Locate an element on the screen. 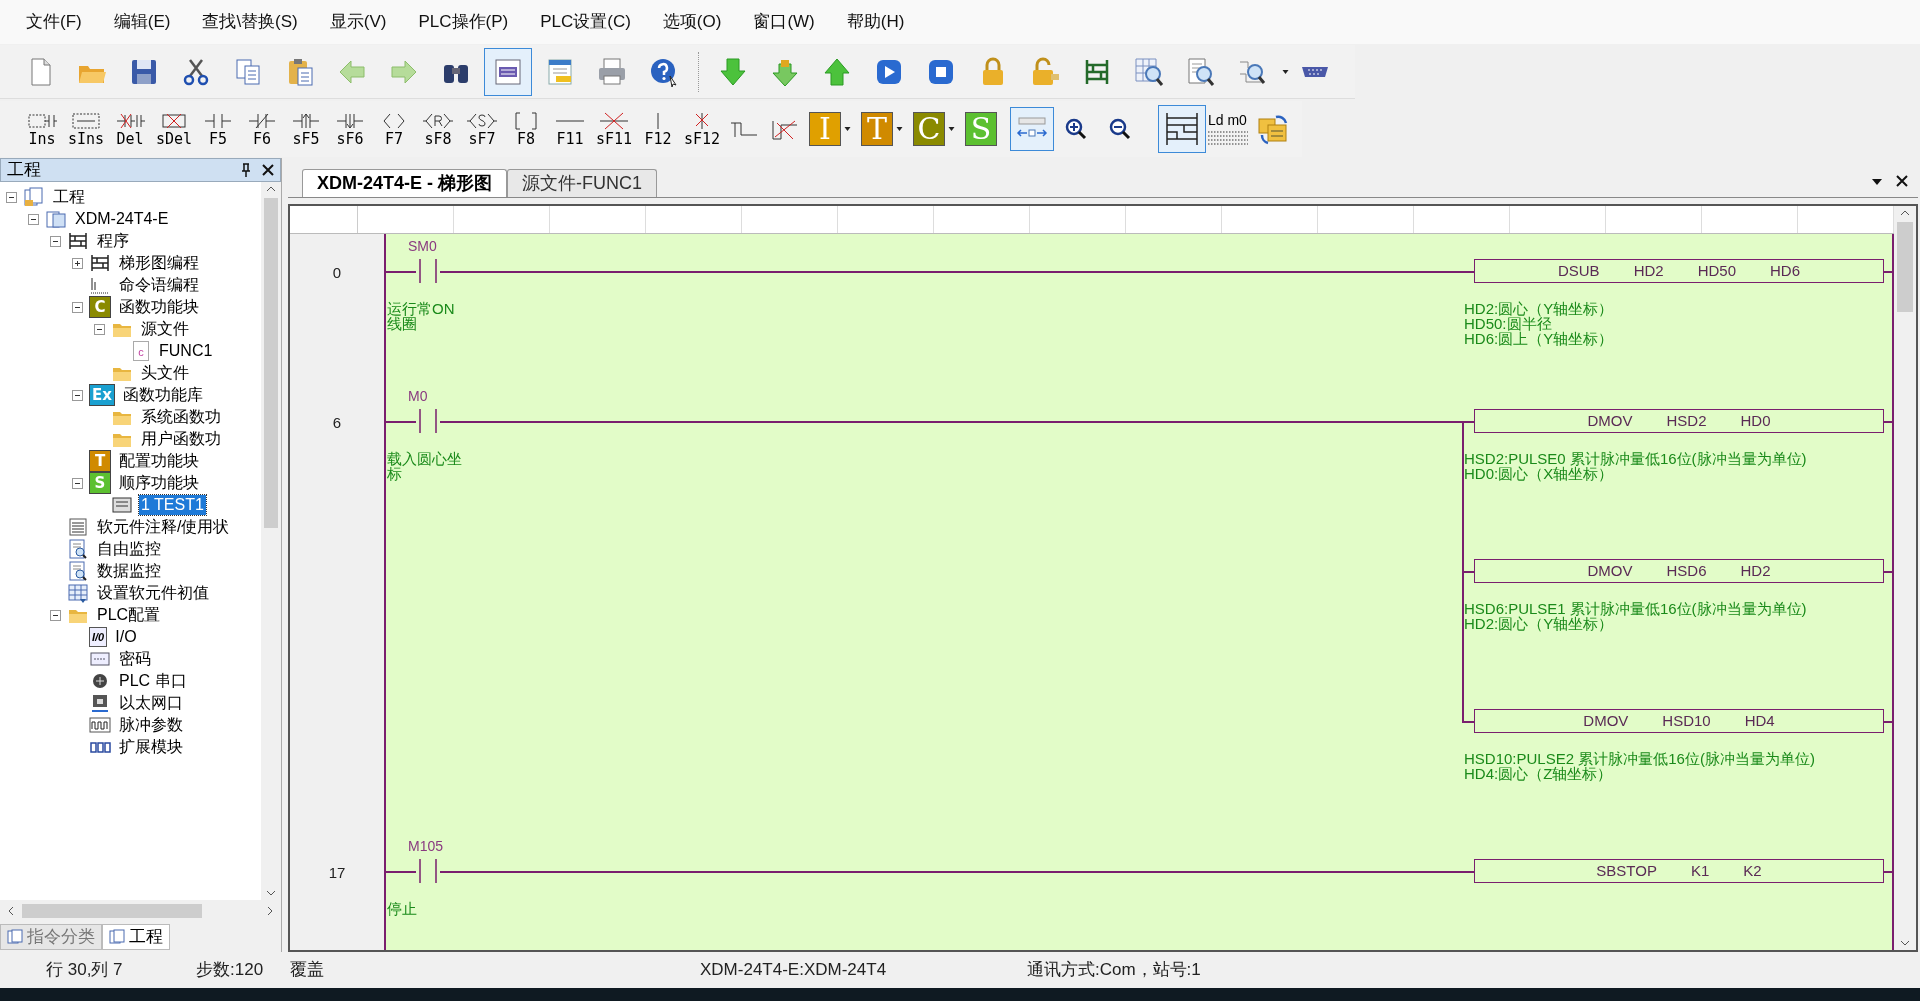 This screenshot has width=1920, height=1001. pin-icon is located at coordinates (246, 170).